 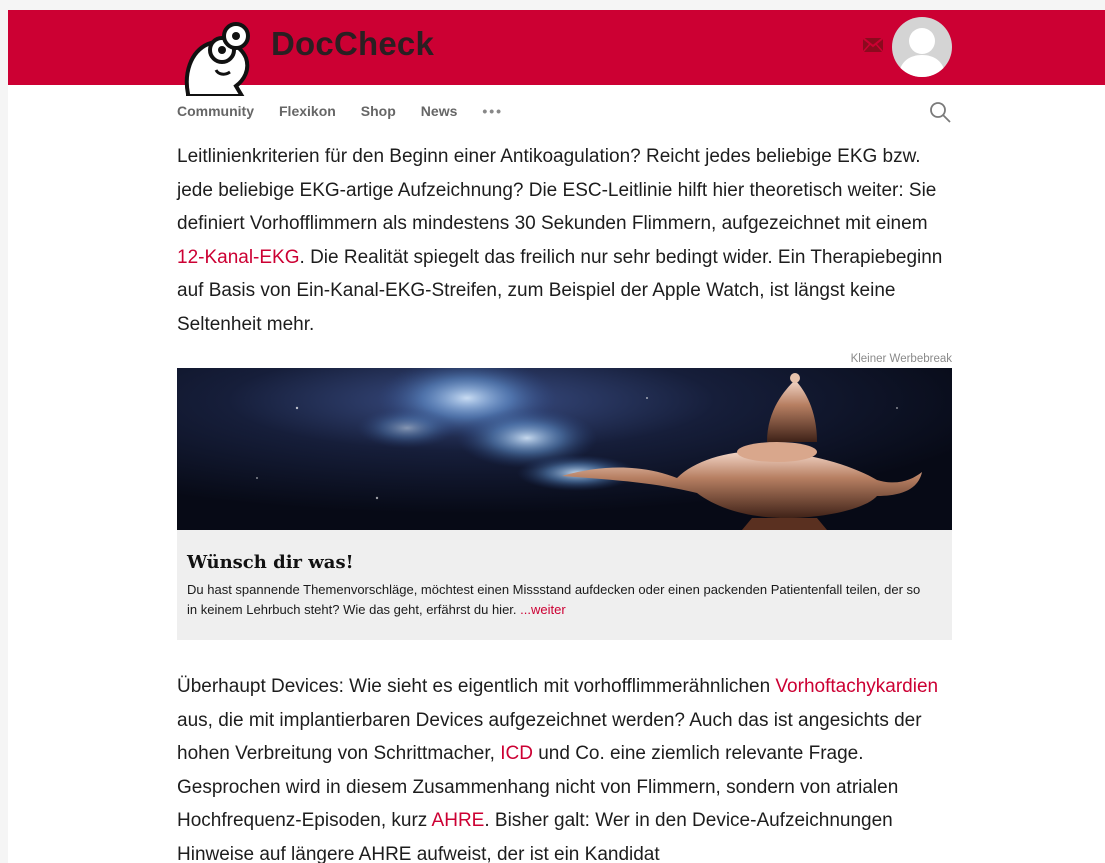 I want to click on ad-read-more-link: ...weiter, so click(x=543, y=609).